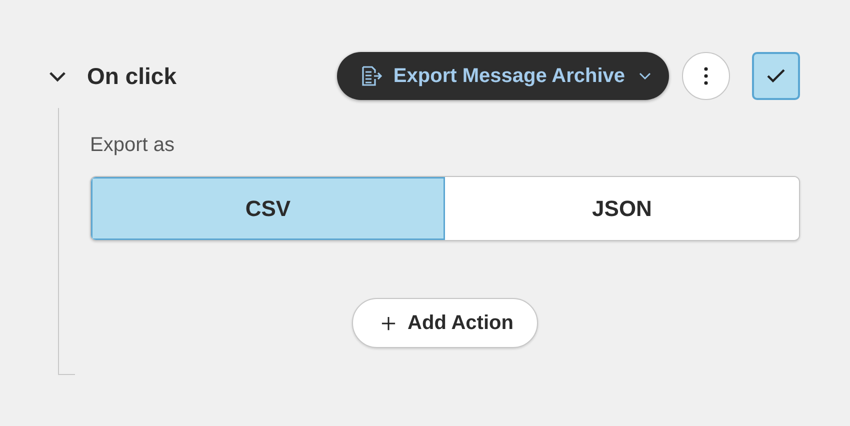  Describe the element at coordinates (133, 145) in the screenshot. I see `field-label: Export as` at that location.